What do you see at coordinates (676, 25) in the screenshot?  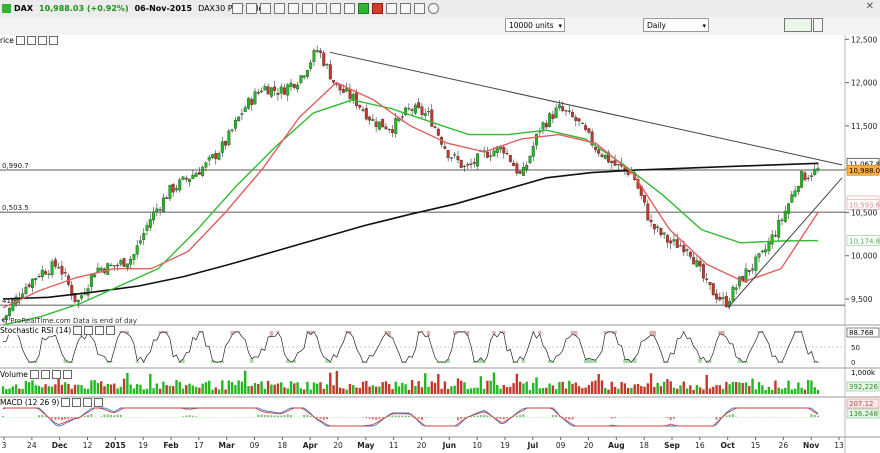 I see `timeframe-select: Daily ▾` at bounding box center [676, 25].